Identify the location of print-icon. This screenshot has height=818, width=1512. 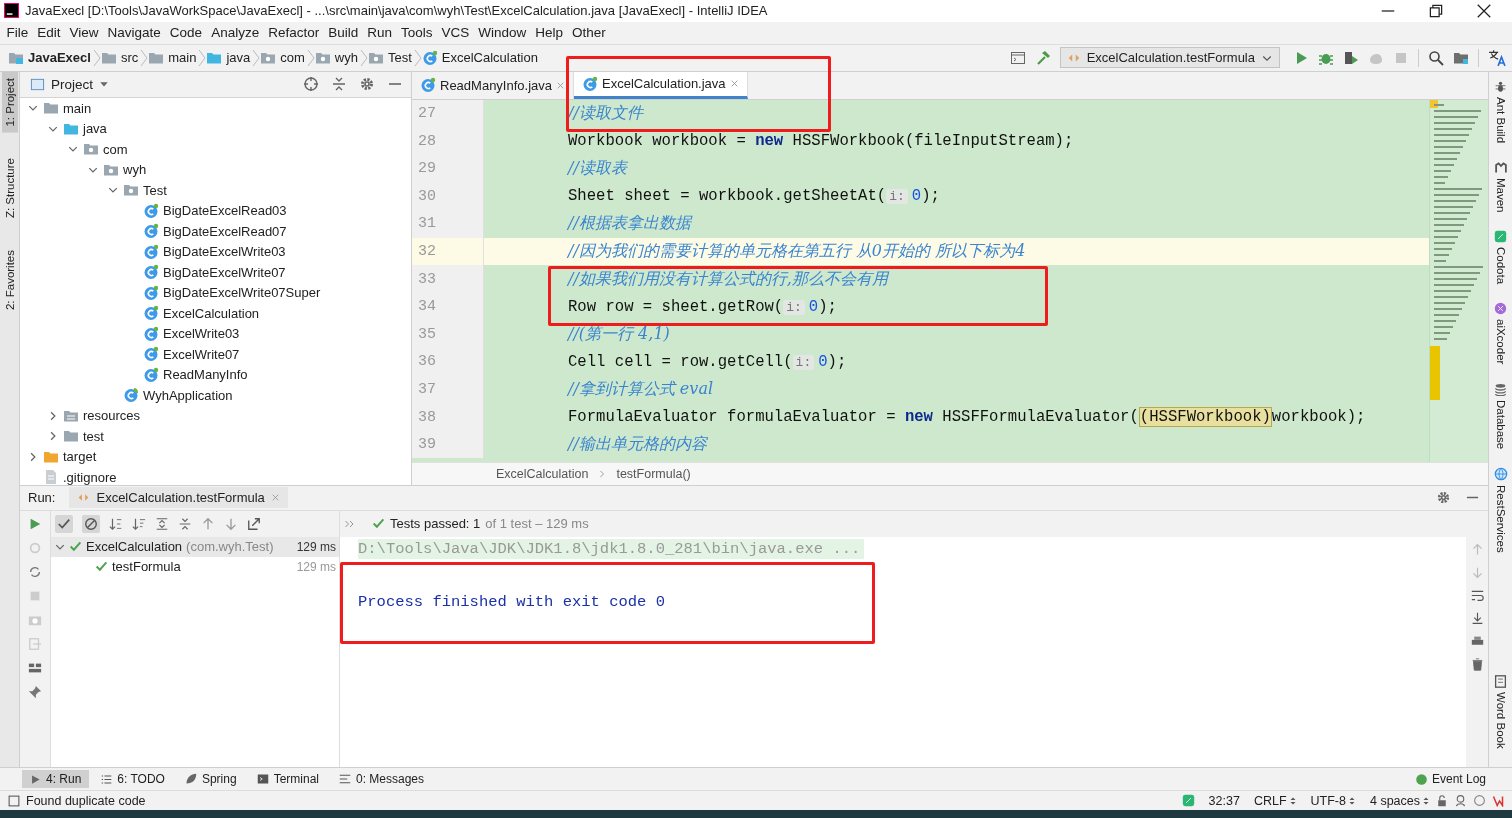
(1477, 641).